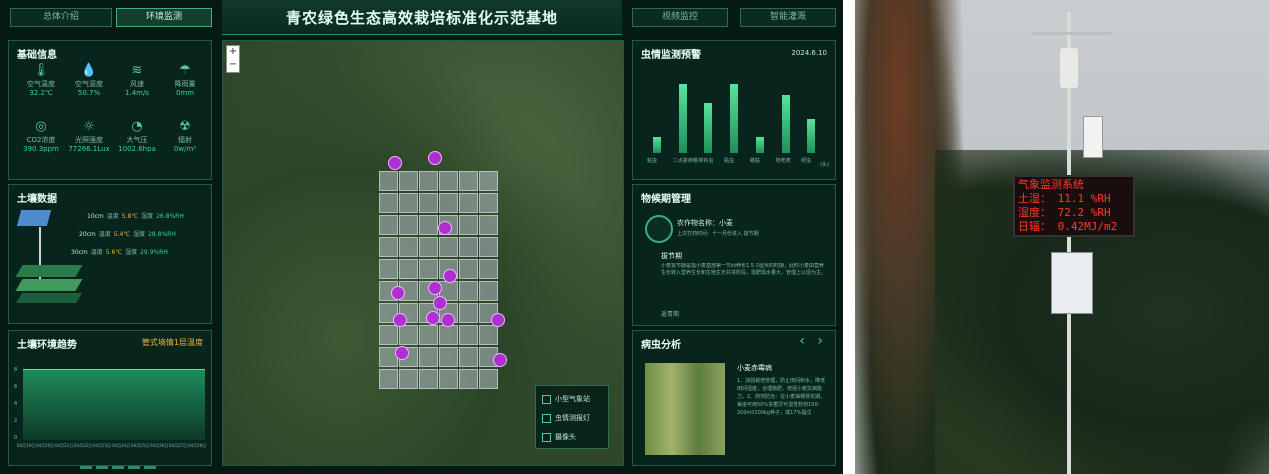 Image resolution: width=1269 pixels, height=474 pixels. I want to click on radiation-icon: ☢, so click(185, 126).